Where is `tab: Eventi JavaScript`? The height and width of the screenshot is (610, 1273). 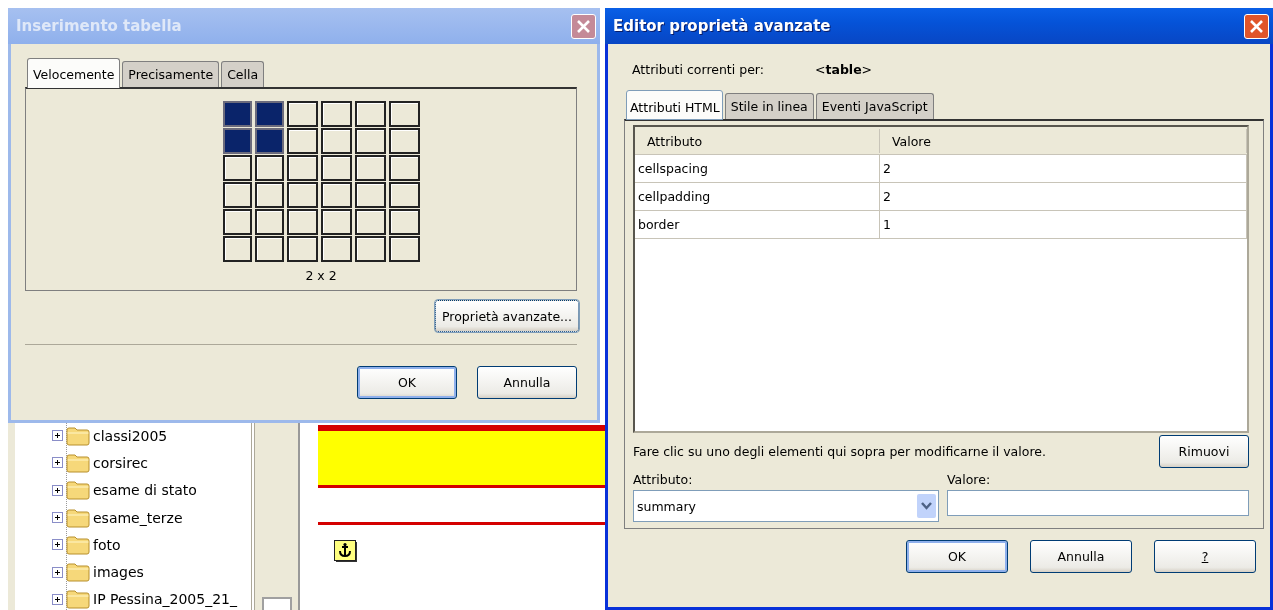
tab: Eventi JavaScript is located at coordinates (874, 106).